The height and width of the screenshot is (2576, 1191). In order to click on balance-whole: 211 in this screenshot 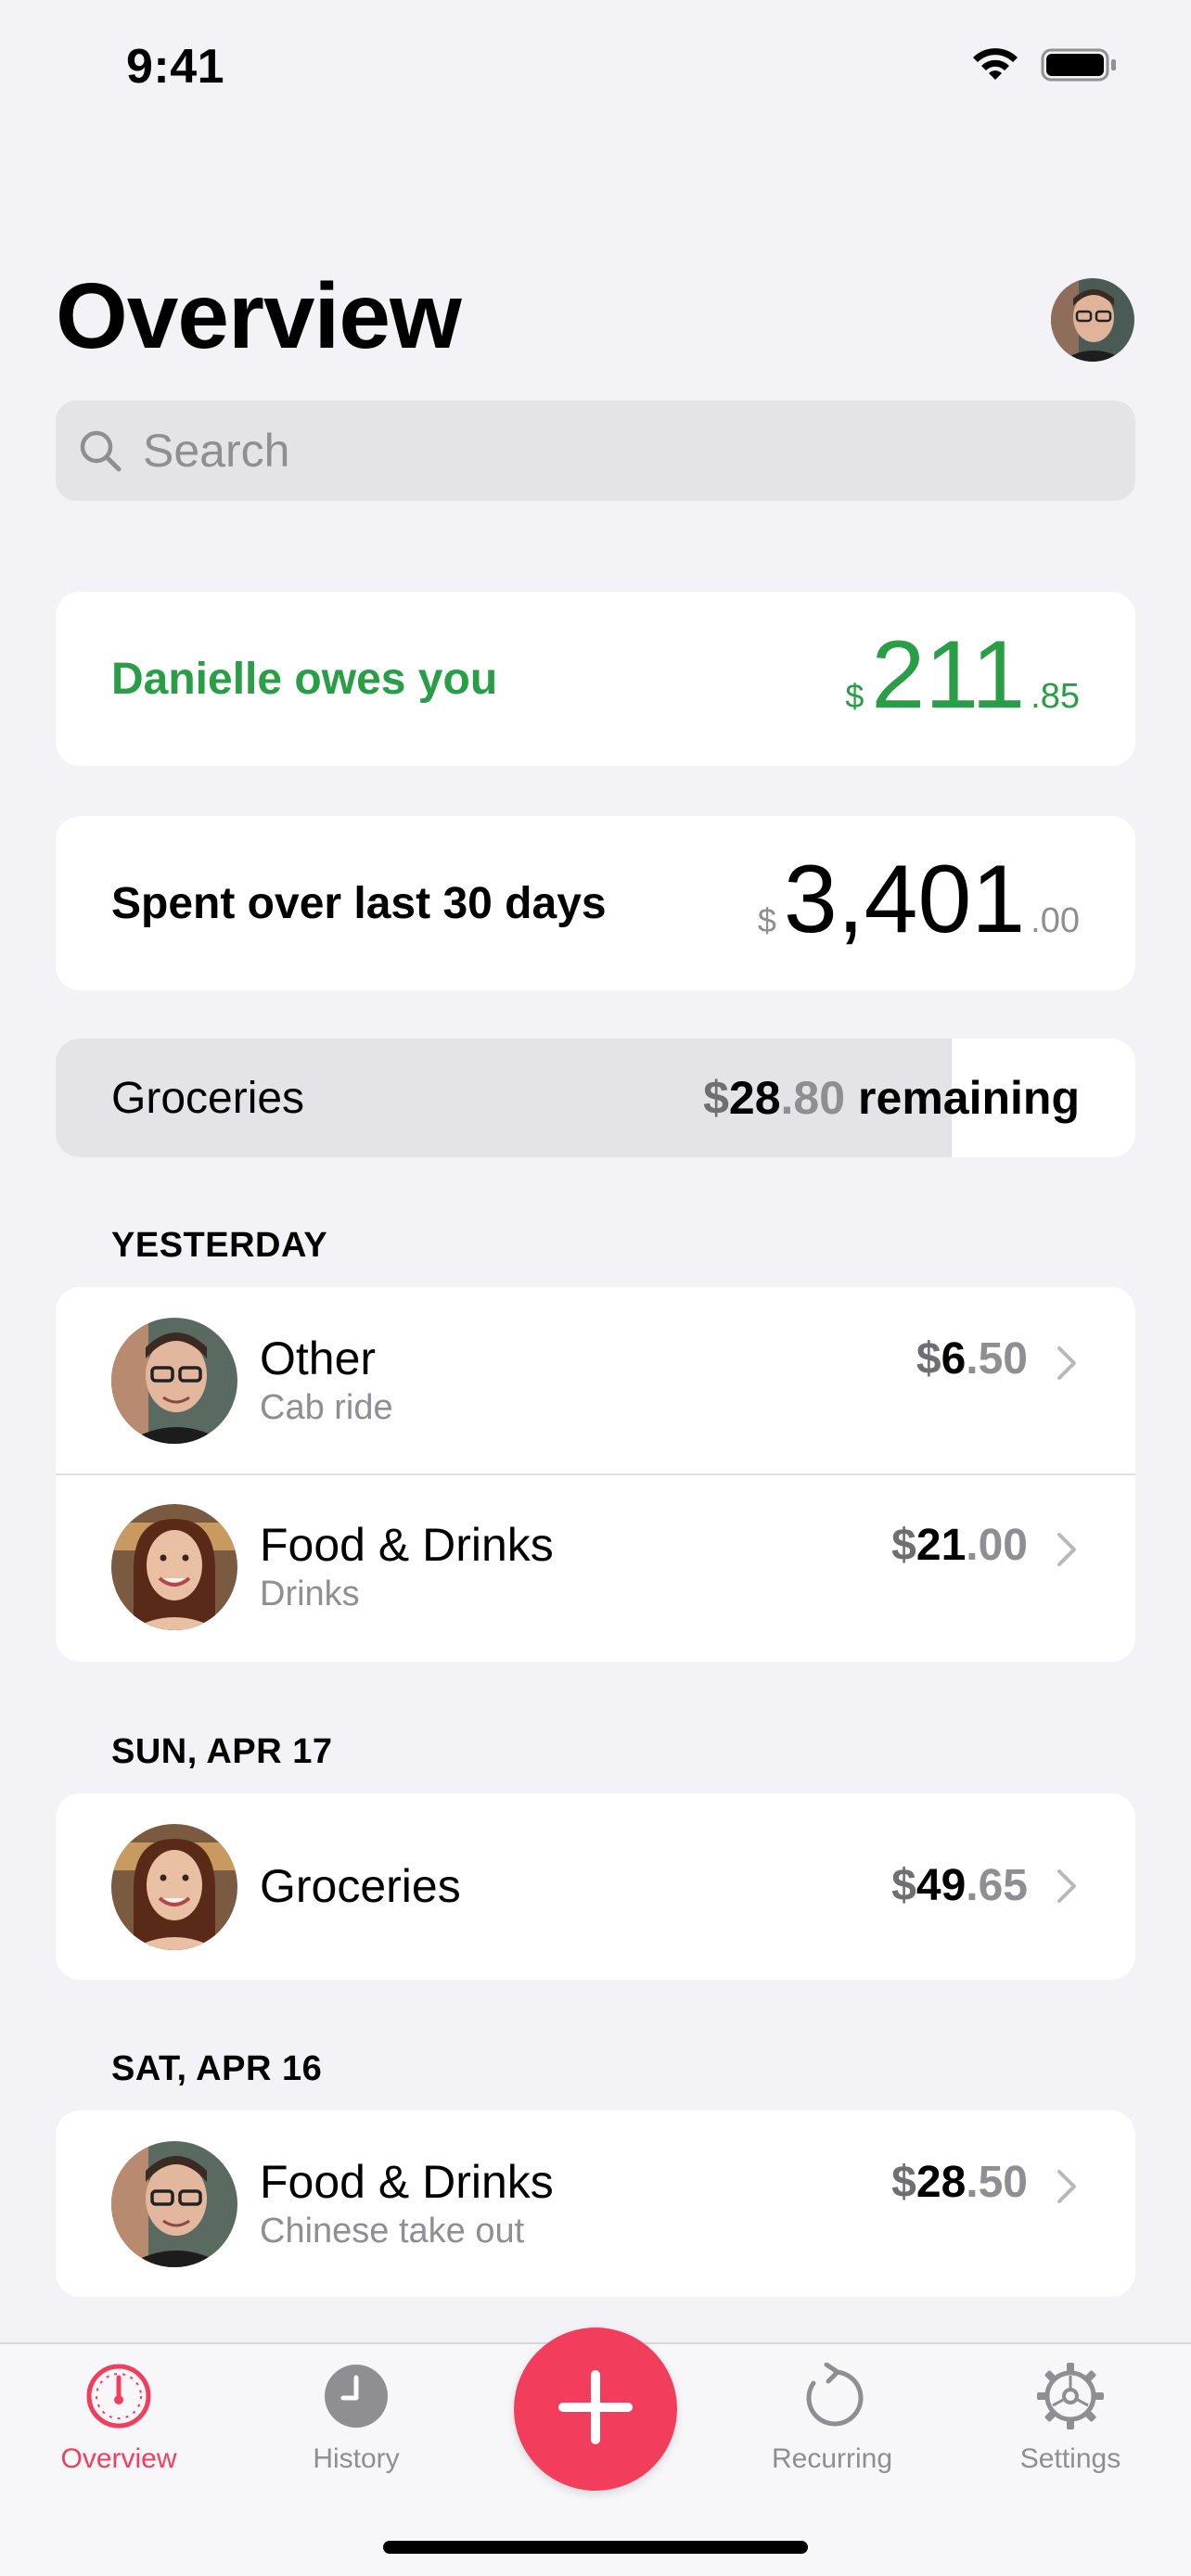, I will do `click(948, 675)`.